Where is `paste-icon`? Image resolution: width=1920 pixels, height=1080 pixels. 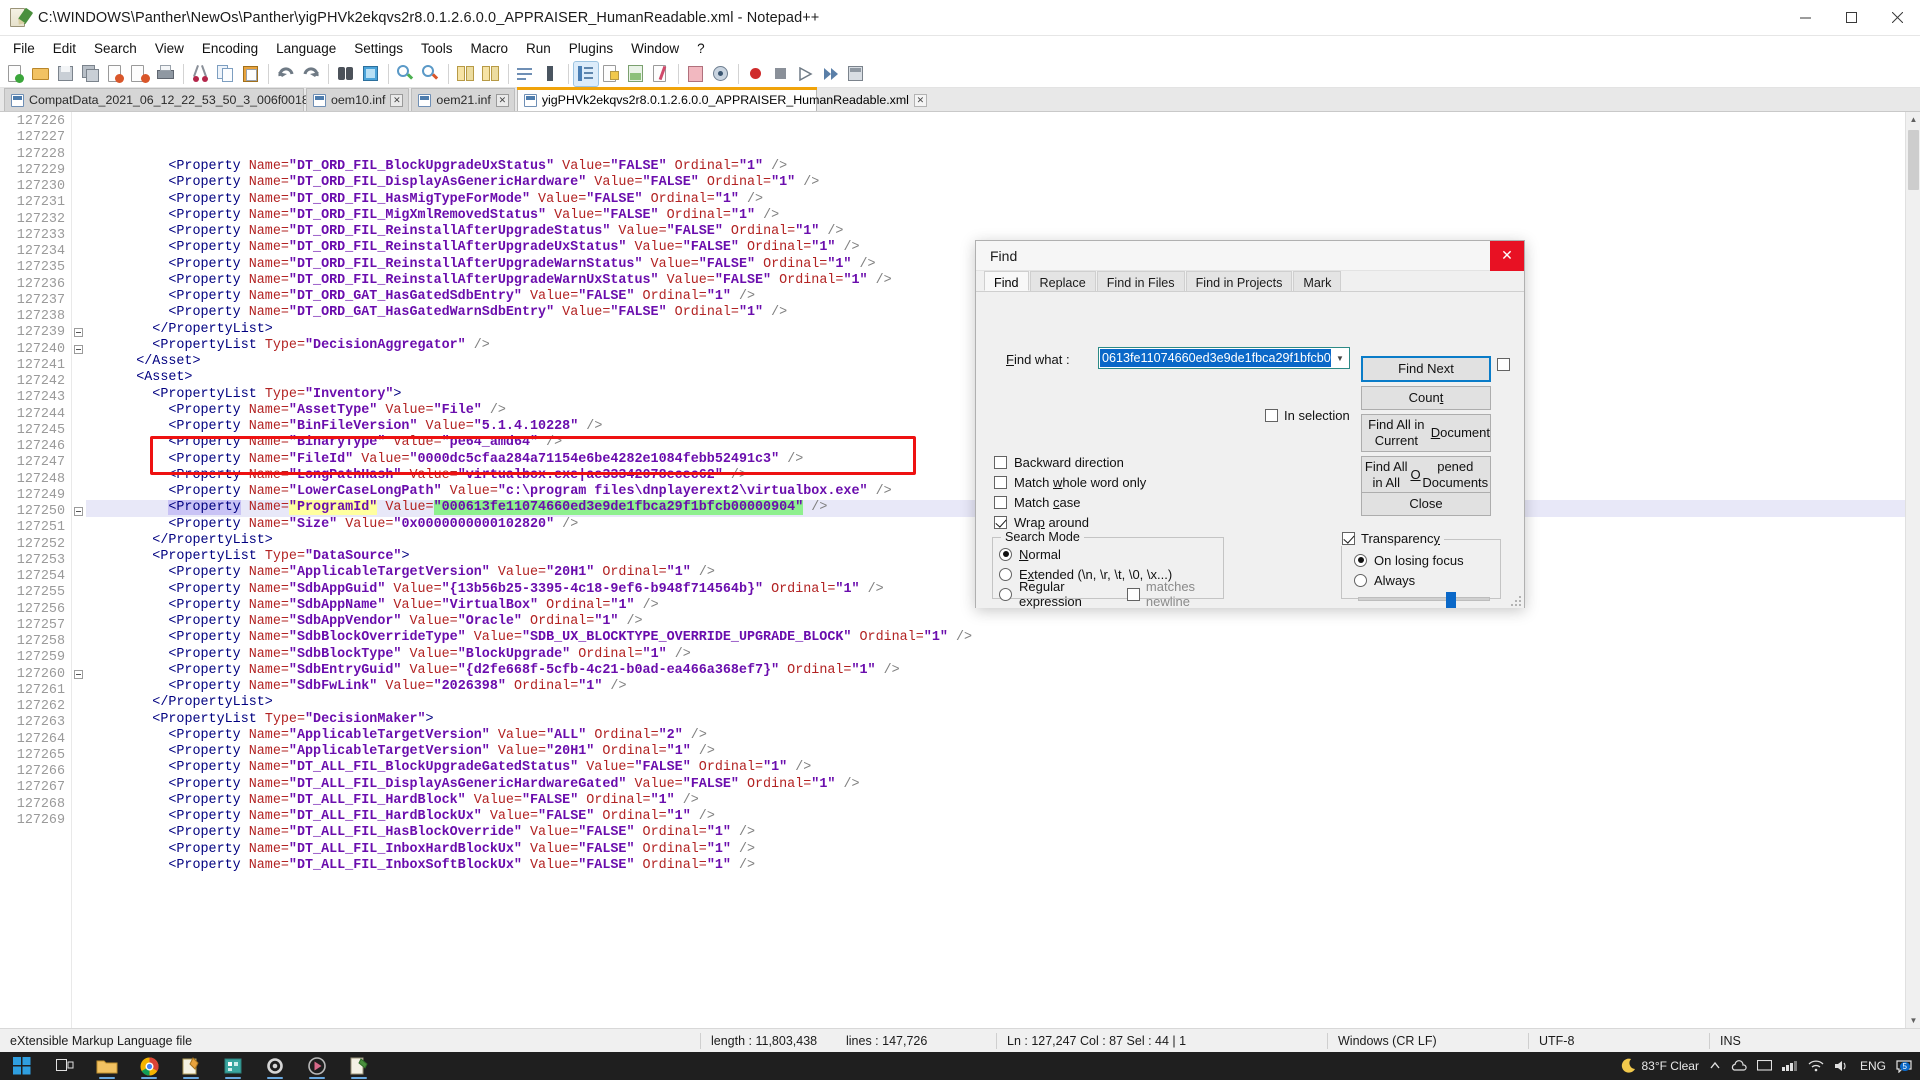 paste-icon is located at coordinates (251, 74).